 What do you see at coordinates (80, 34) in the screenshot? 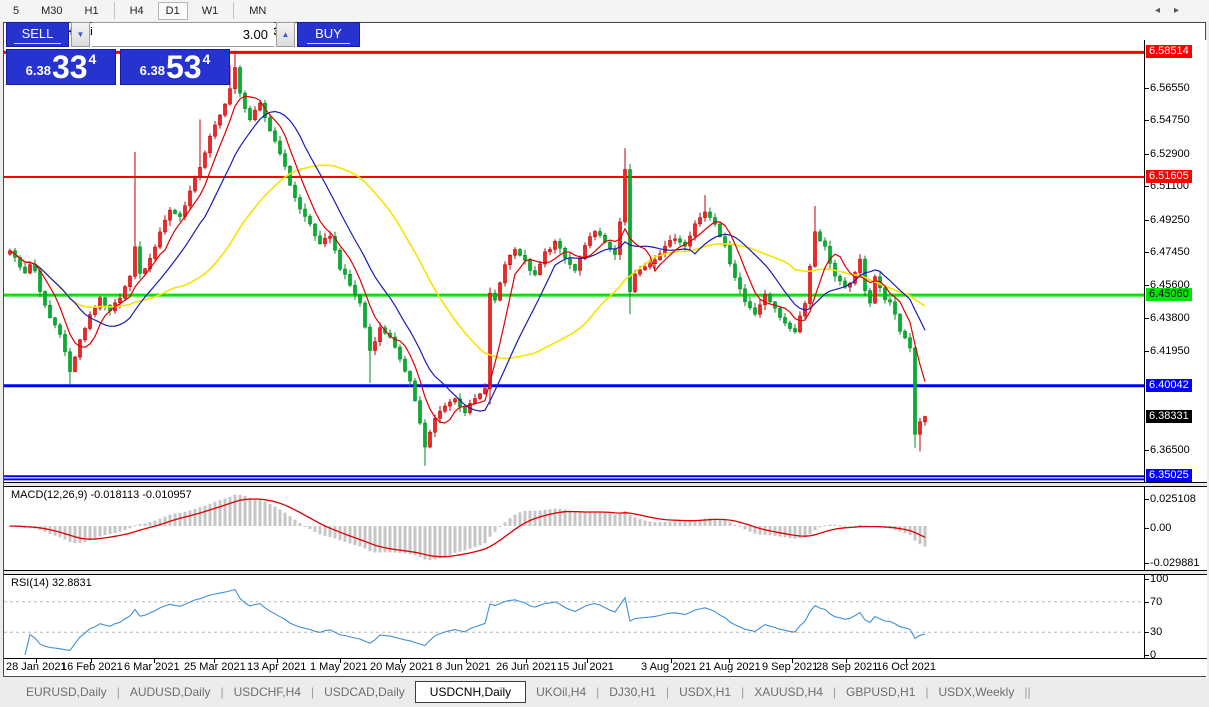
I see `volume-decrease-button: ▼` at bounding box center [80, 34].